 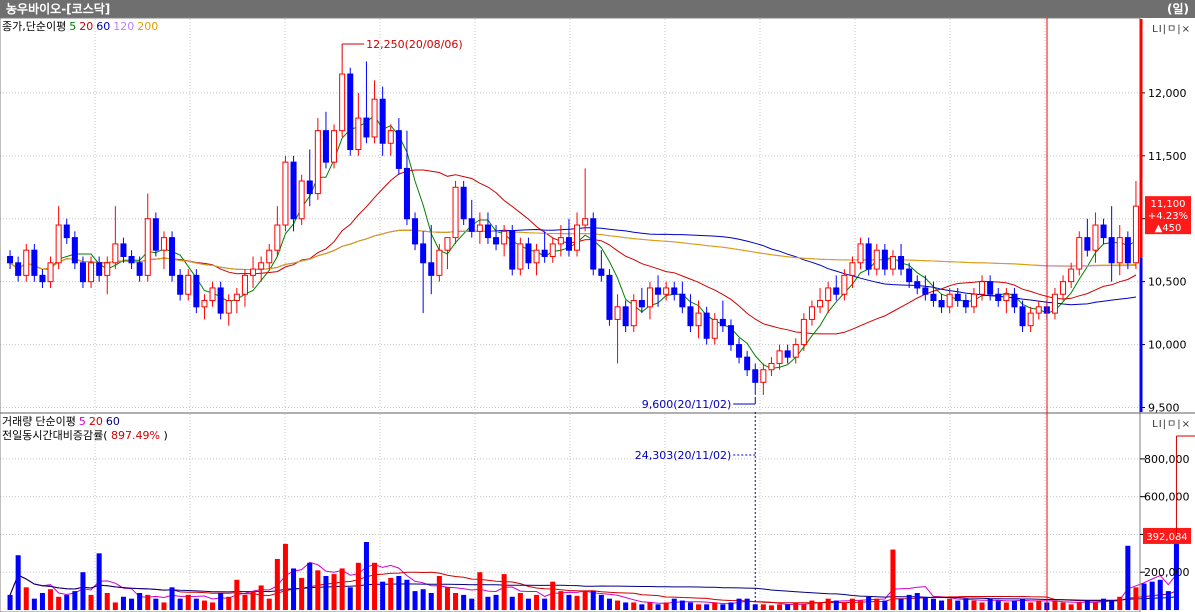 What do you see at coordinates (1168, 216) in the screenshot?
I see `current-change: +4.23%` at bounding box center [1168, 216].